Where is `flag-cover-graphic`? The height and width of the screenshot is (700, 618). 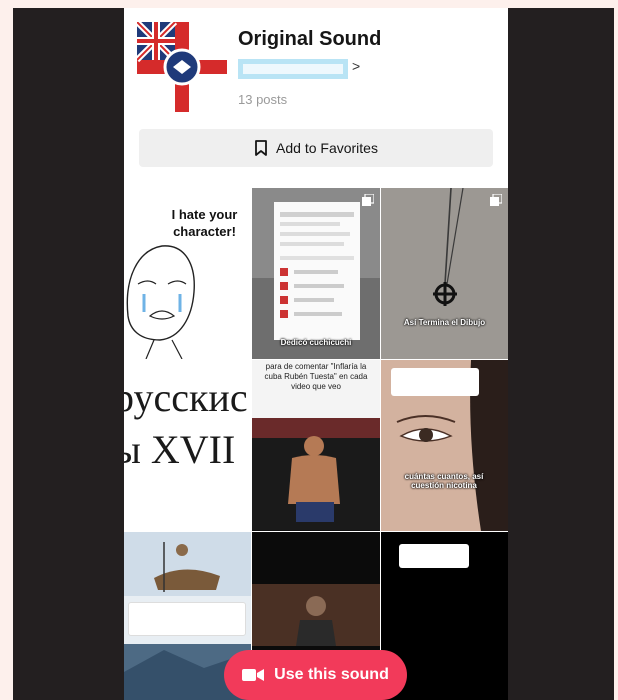 flag-cover-graphic is located at coordinates (180, 65).